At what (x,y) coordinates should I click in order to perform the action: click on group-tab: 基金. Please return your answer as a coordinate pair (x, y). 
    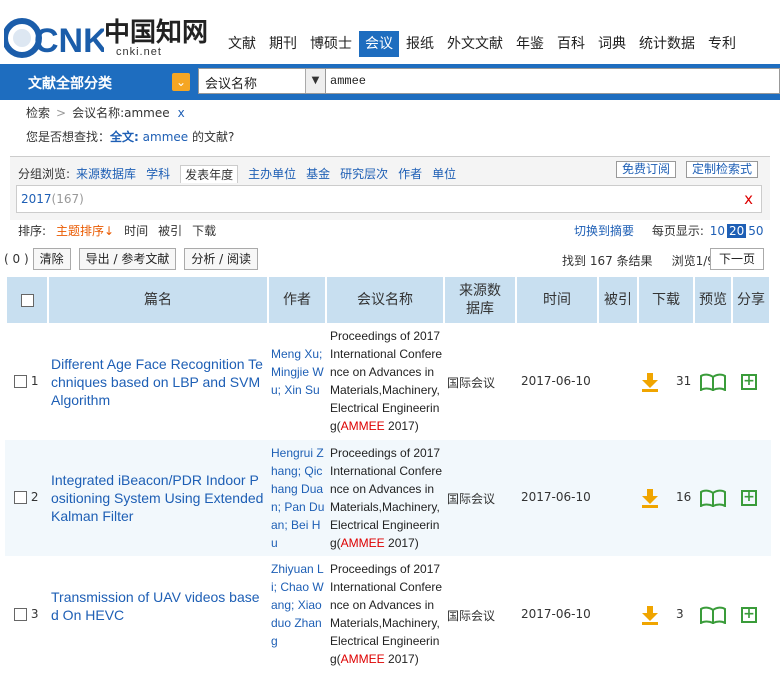
    Looking at the image, I should click on (318, 174).